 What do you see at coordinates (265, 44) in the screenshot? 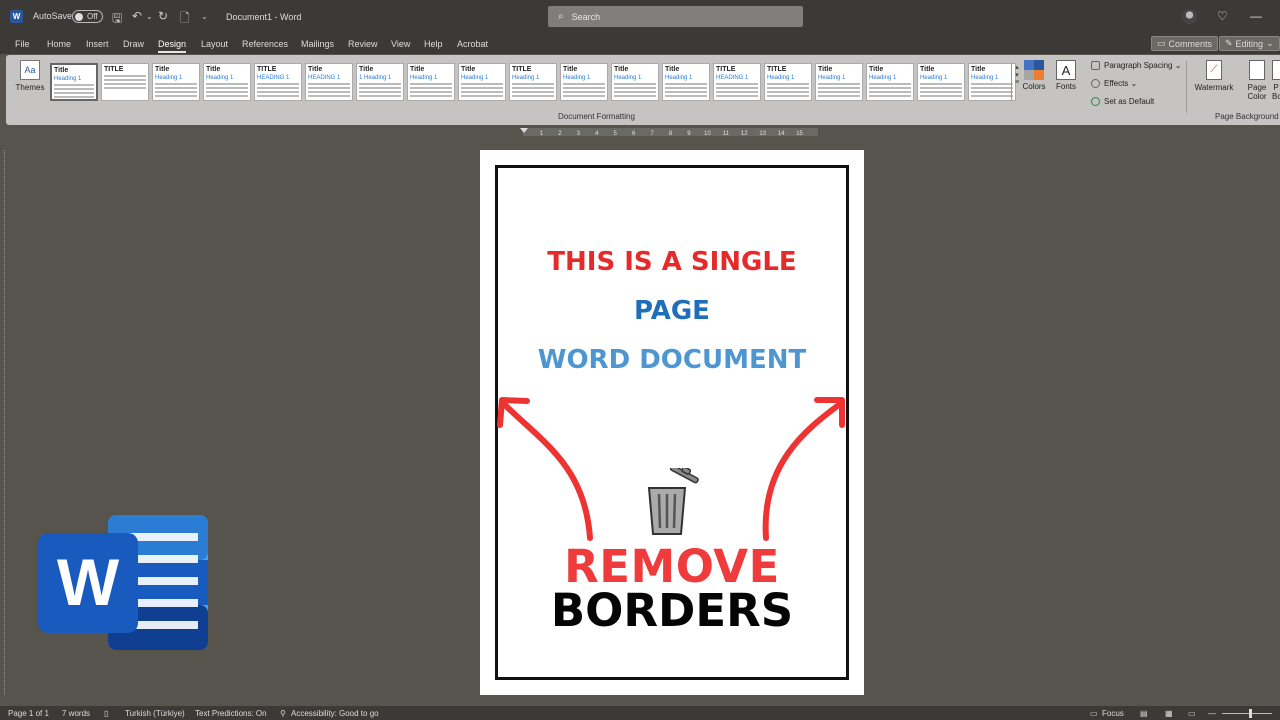
I see `tab-references: References` at bounding box center [265, 44].